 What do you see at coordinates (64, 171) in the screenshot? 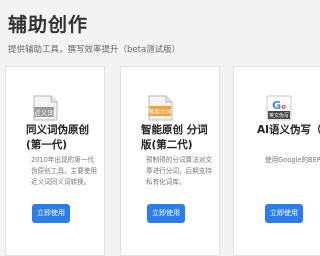
I see `card-description: 2010年出现的第一代伪原创工具，主要使用近义词同义词转换。` at bounding box center [64, 171].